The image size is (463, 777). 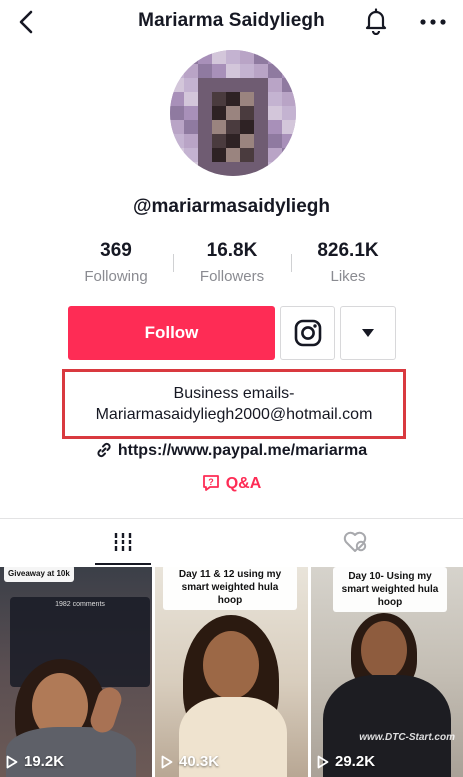 I want to click on instagram-button, so click(x=307, y=333).